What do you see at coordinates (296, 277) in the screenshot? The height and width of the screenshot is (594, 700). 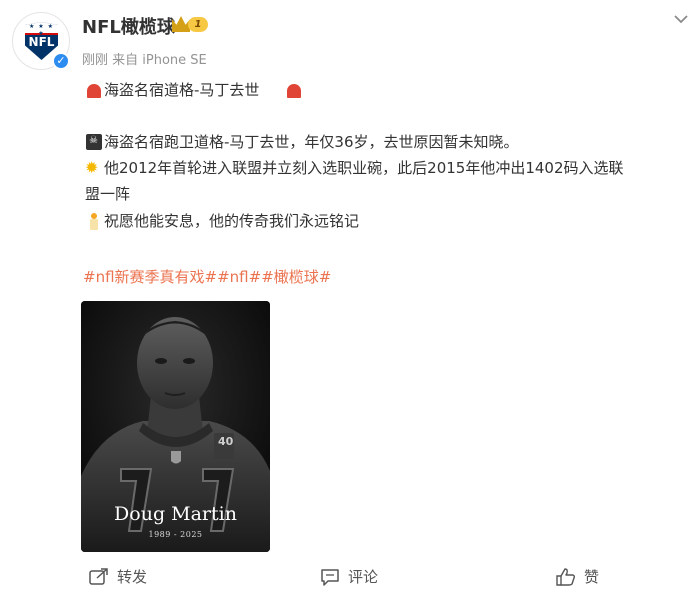 I see `hashtag-link: #橄榄球#` at bounding box center [296, 277].